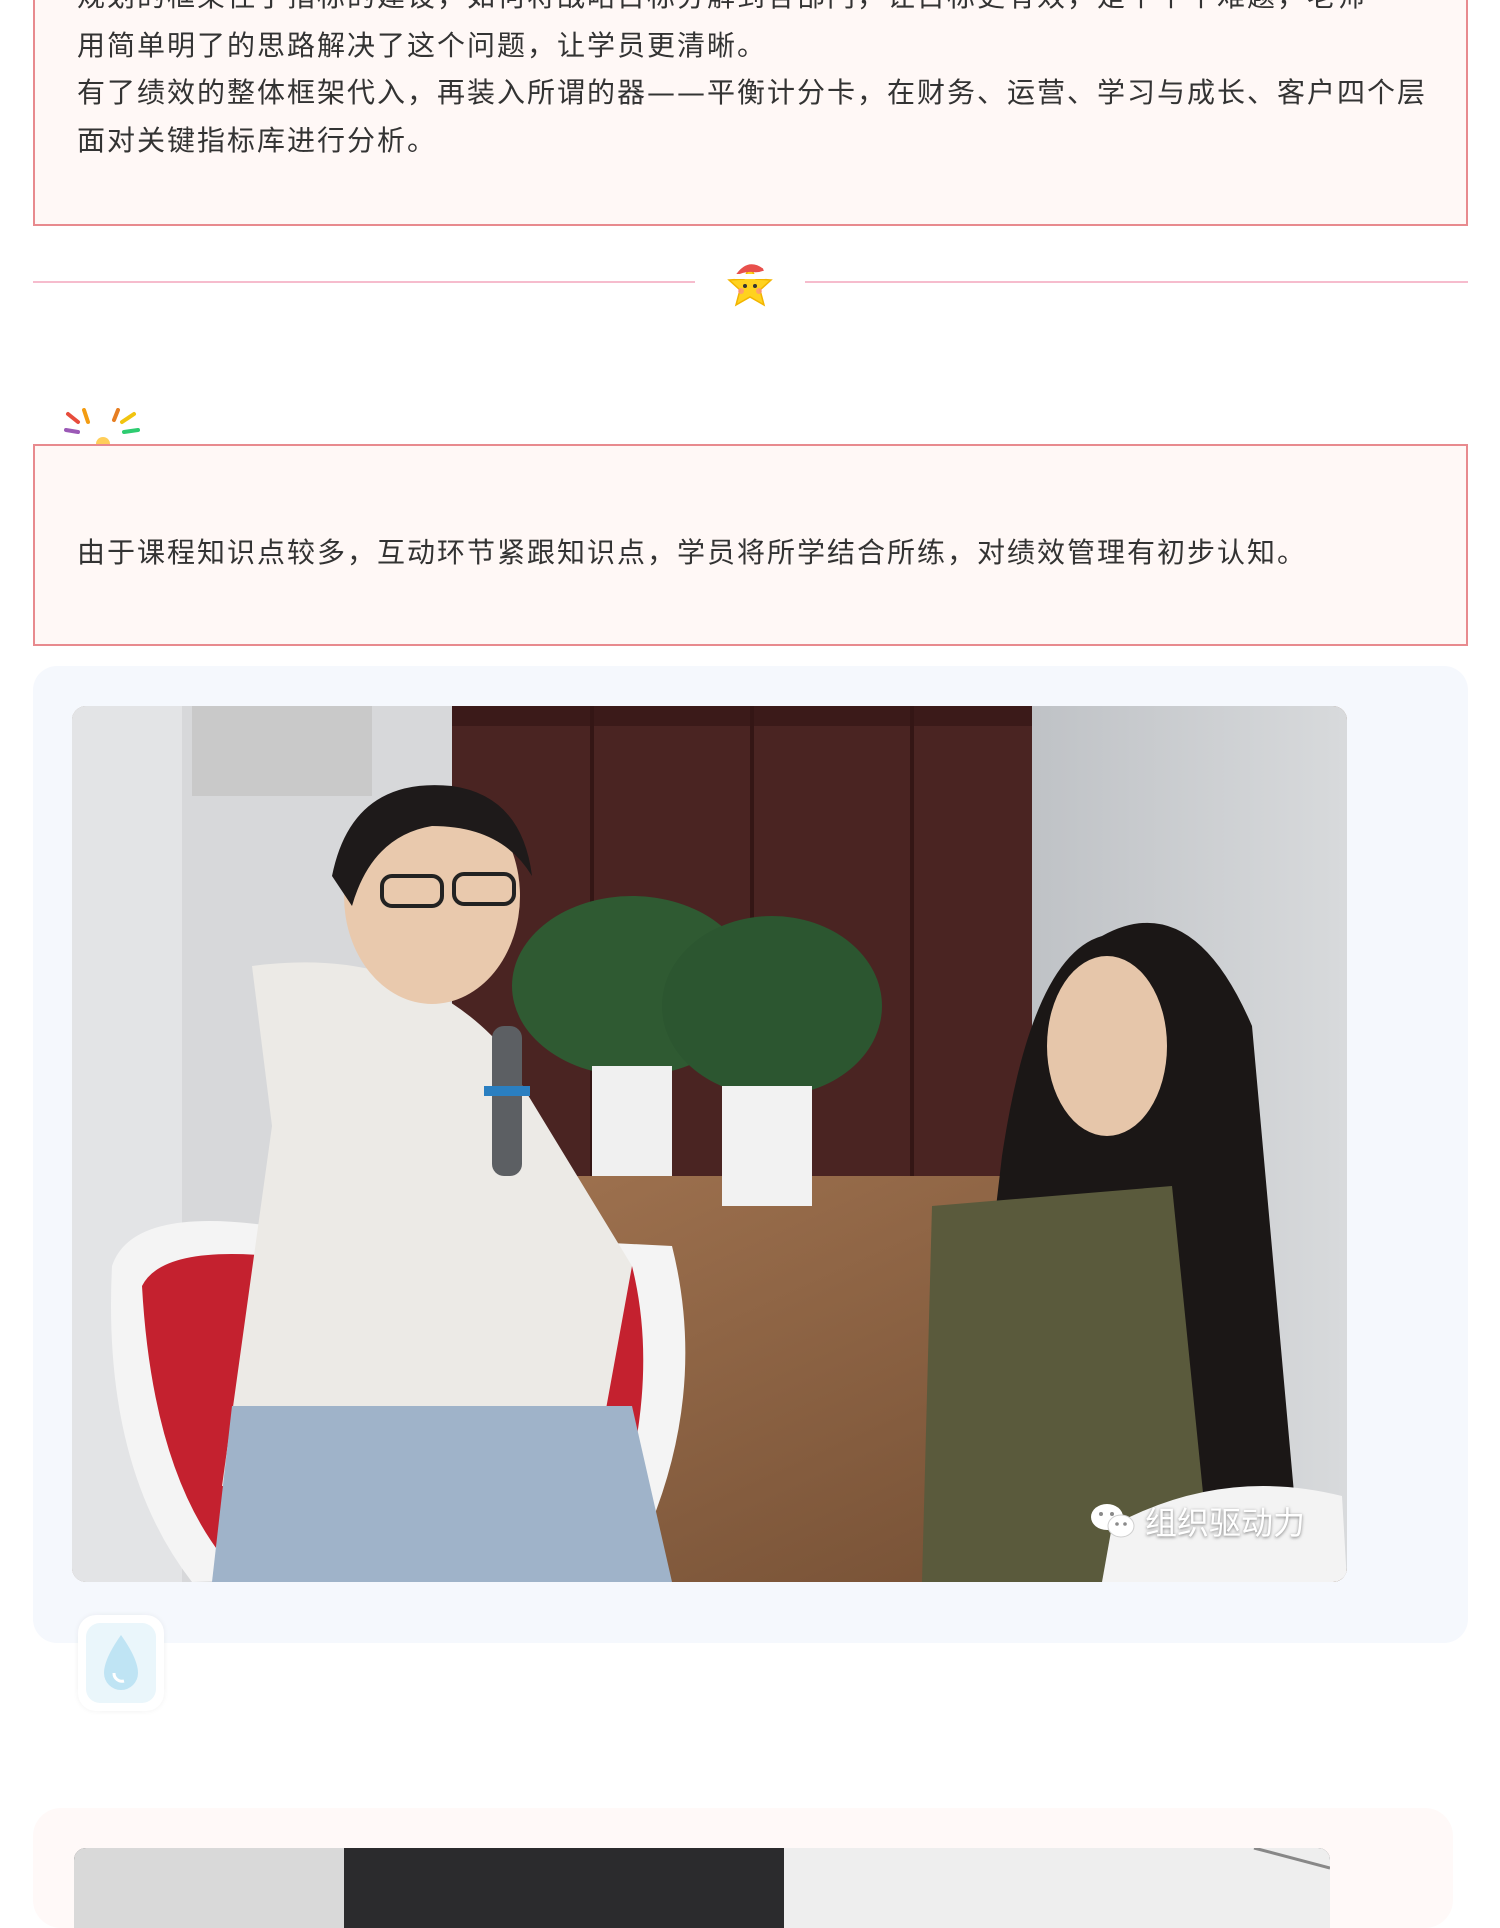 This screenshot has height=1928, width=1500. What do you see at coordinates (364, 282) in the screenshot?
I see `divider-line-left` at bounding box center [364, 282].